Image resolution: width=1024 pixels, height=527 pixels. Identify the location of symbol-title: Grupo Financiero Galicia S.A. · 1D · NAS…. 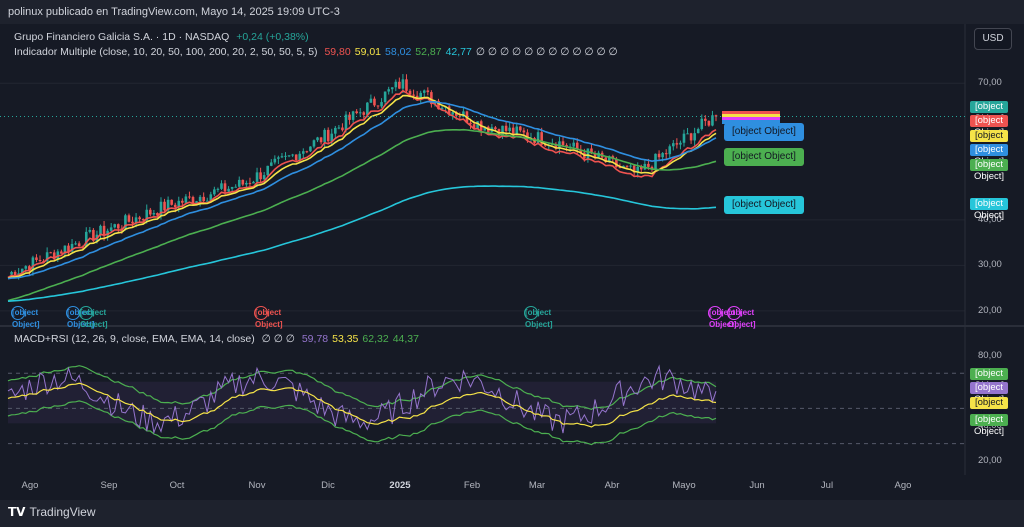
(122, 37).